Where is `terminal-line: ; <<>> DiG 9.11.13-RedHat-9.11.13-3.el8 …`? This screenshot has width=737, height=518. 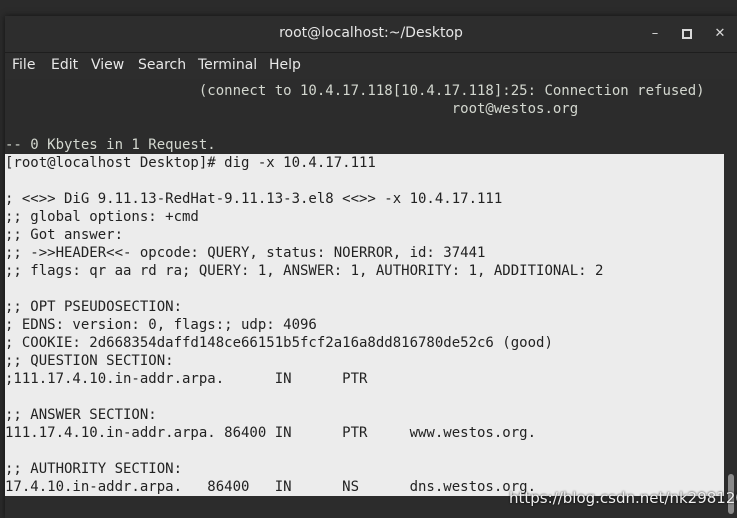
terminal-line: ; <<>> DiG 9.11.13-RedHat-9.11.13-3.el8 … is located at coordinates (364, 199).